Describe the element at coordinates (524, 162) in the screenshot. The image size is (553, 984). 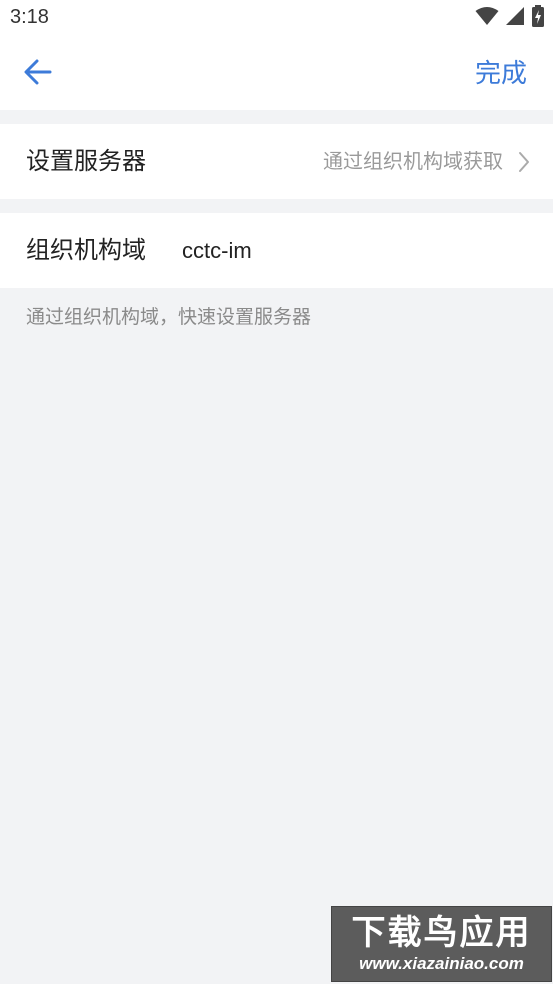
I see `chevron-right-icon` at that location.